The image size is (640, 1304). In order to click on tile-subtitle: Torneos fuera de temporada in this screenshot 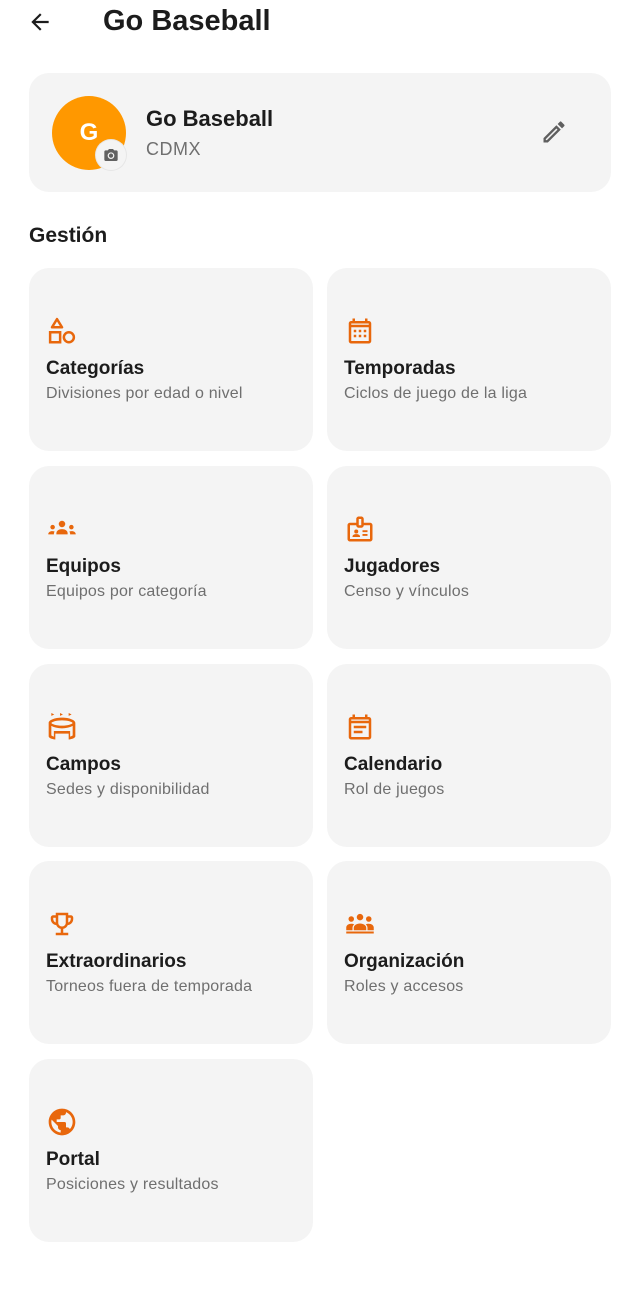, I will do `click(149, 986)`.